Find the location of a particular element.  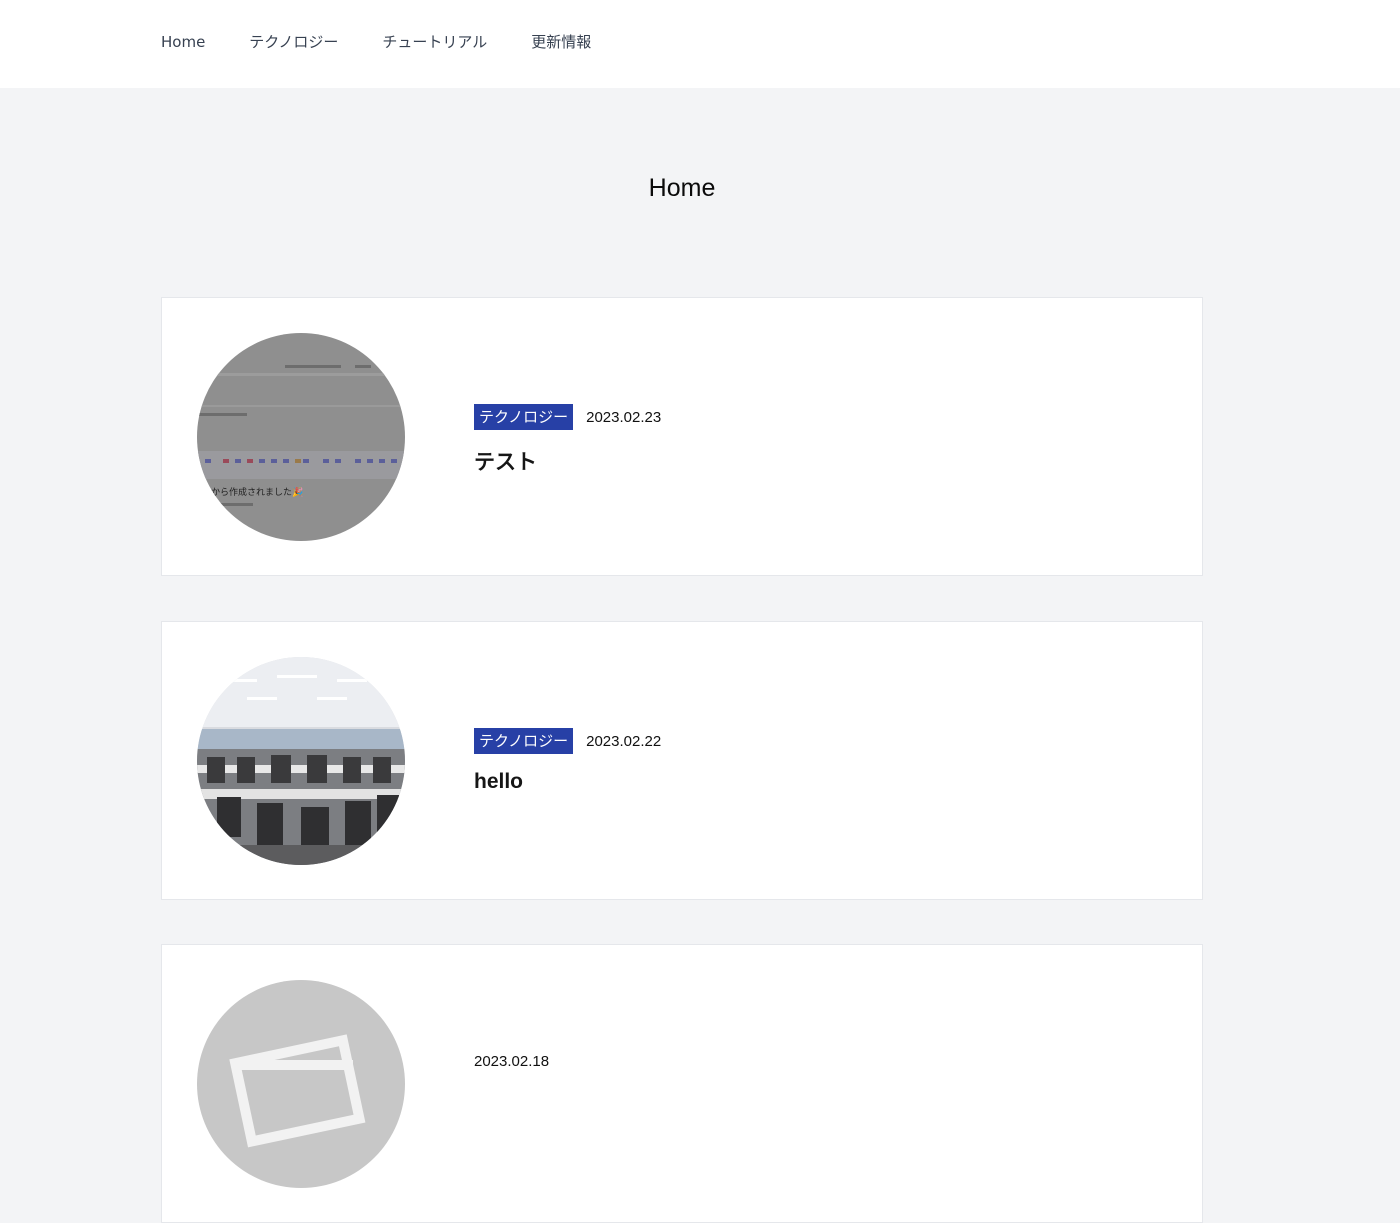

nav-item-technology: テクノロジー is located at coordinates (293, 42).